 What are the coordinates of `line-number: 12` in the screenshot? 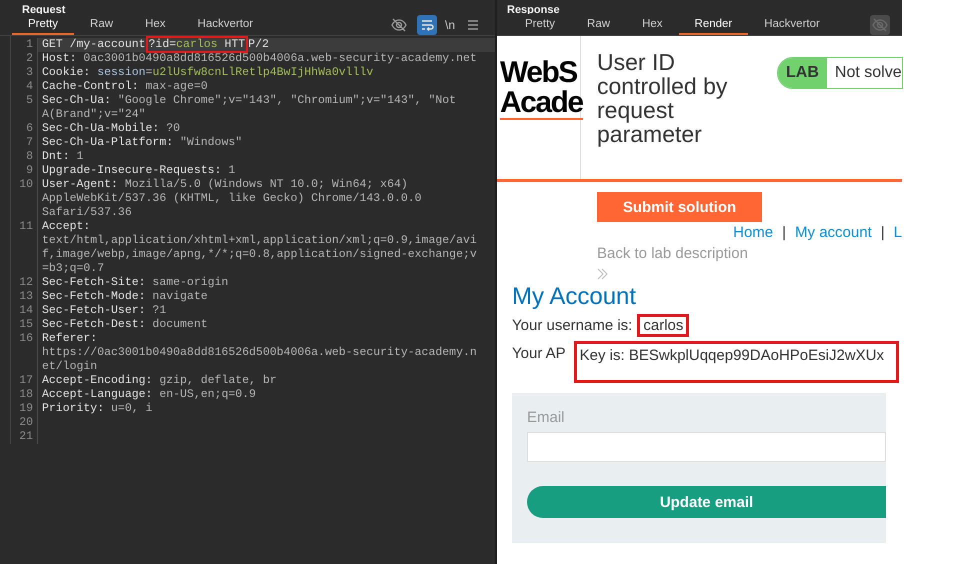 It's located at (24, 283).